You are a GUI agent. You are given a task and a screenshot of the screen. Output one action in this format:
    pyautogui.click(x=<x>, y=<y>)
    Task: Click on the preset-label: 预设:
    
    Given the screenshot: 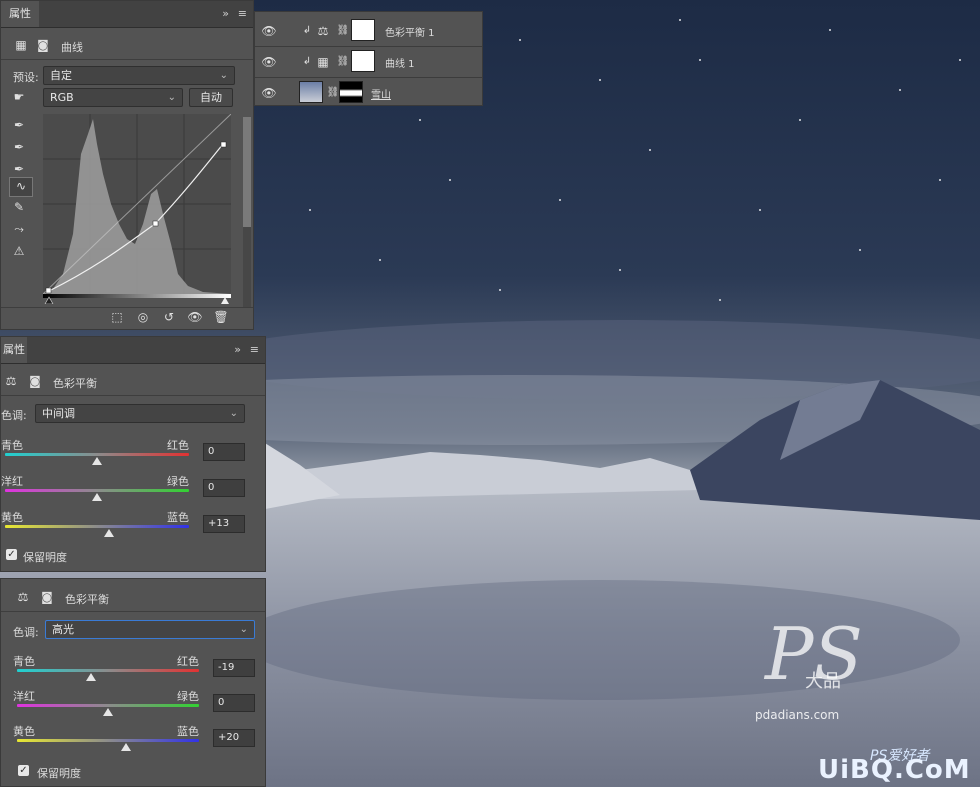 What is the action you would take?
    pyautogui.click(x=26, y=77)
    